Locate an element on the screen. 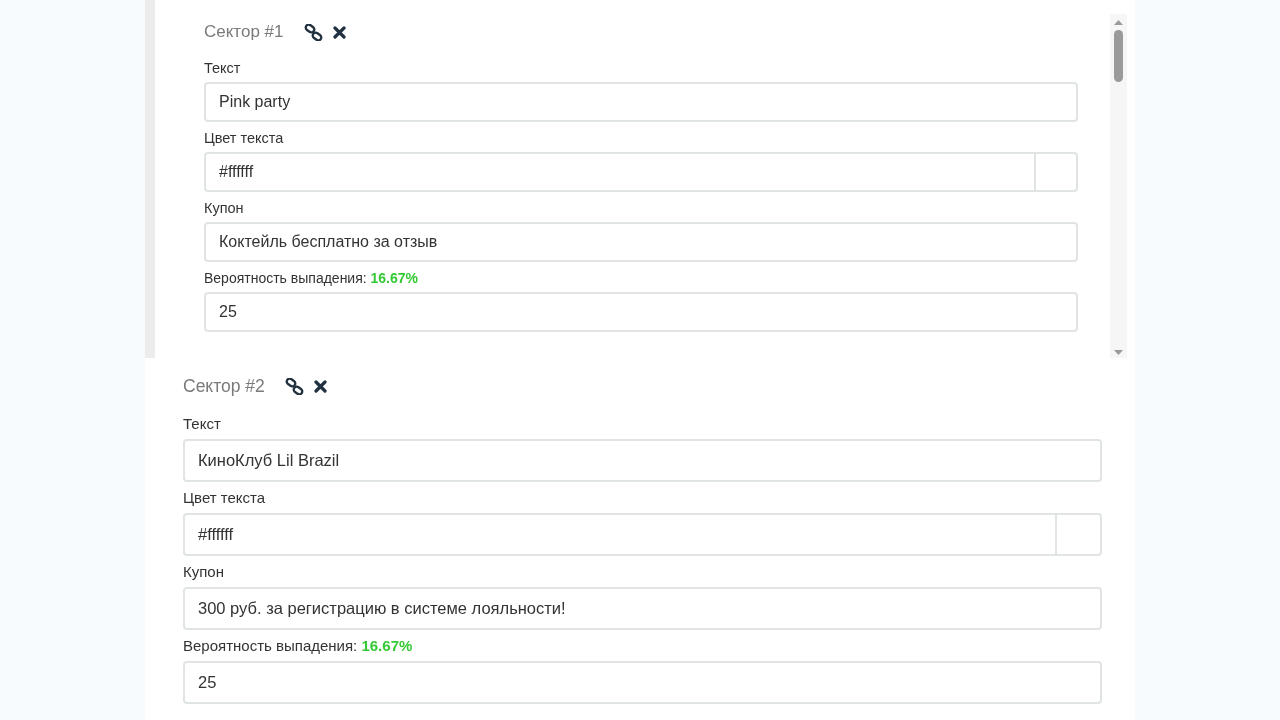  text-input: 300 руб. за регистрацию в системе лояльности! is located at coordinates (642, 608).